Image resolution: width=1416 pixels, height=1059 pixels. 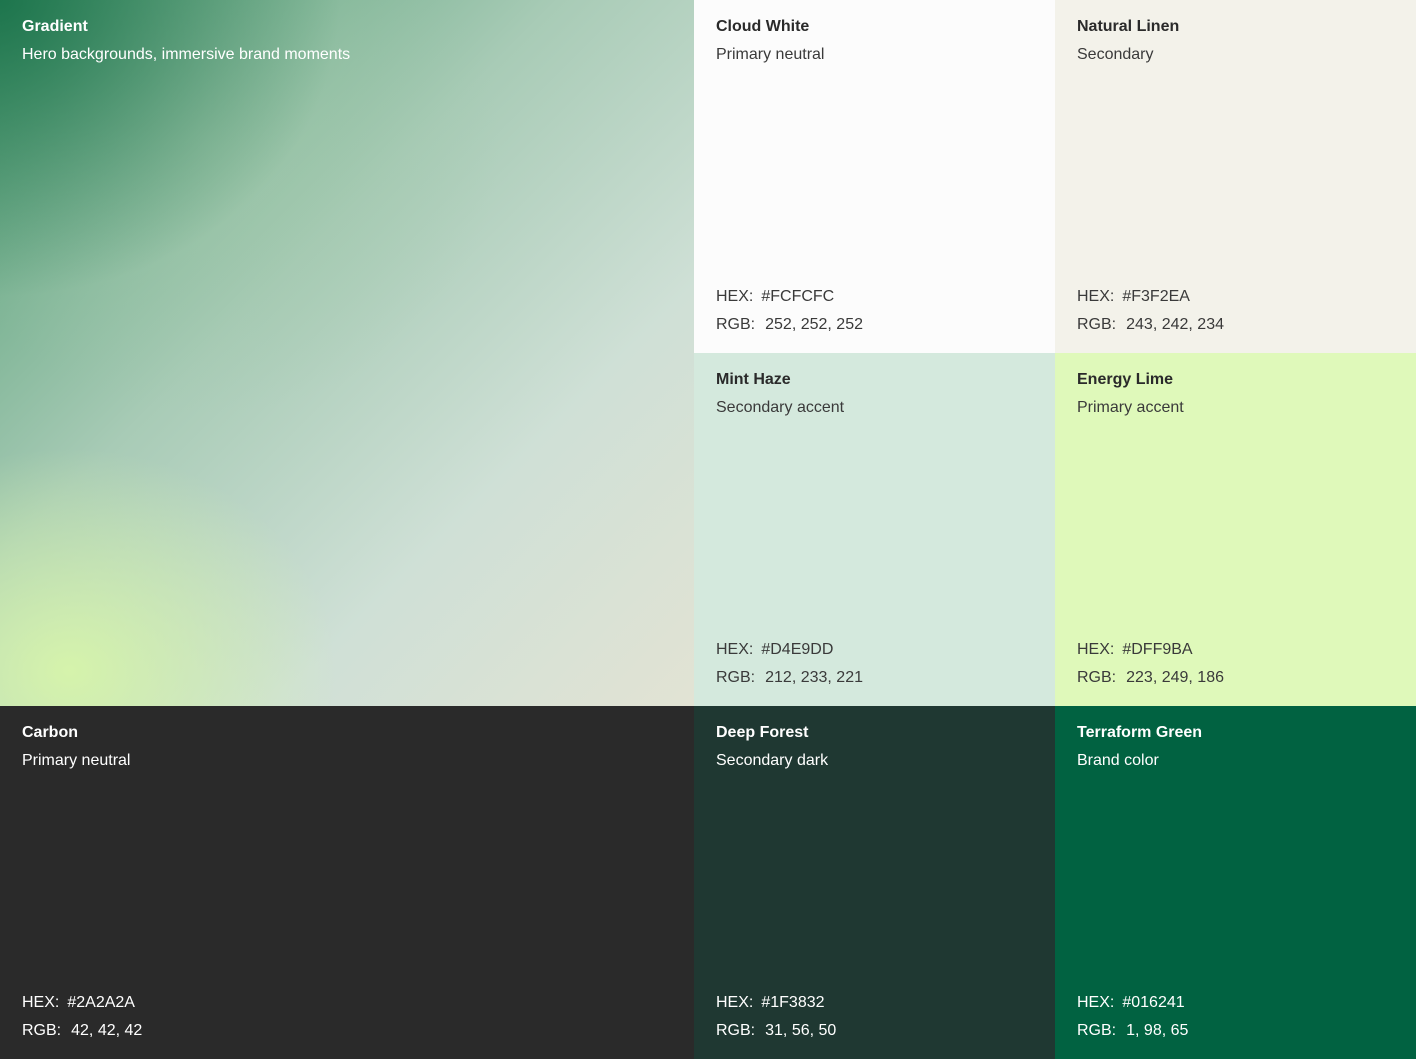 What do you see at coordinates (762, 732) in the screenshot?
I see `swatch-name: Deep Forest` at bounding box center [762, 732].